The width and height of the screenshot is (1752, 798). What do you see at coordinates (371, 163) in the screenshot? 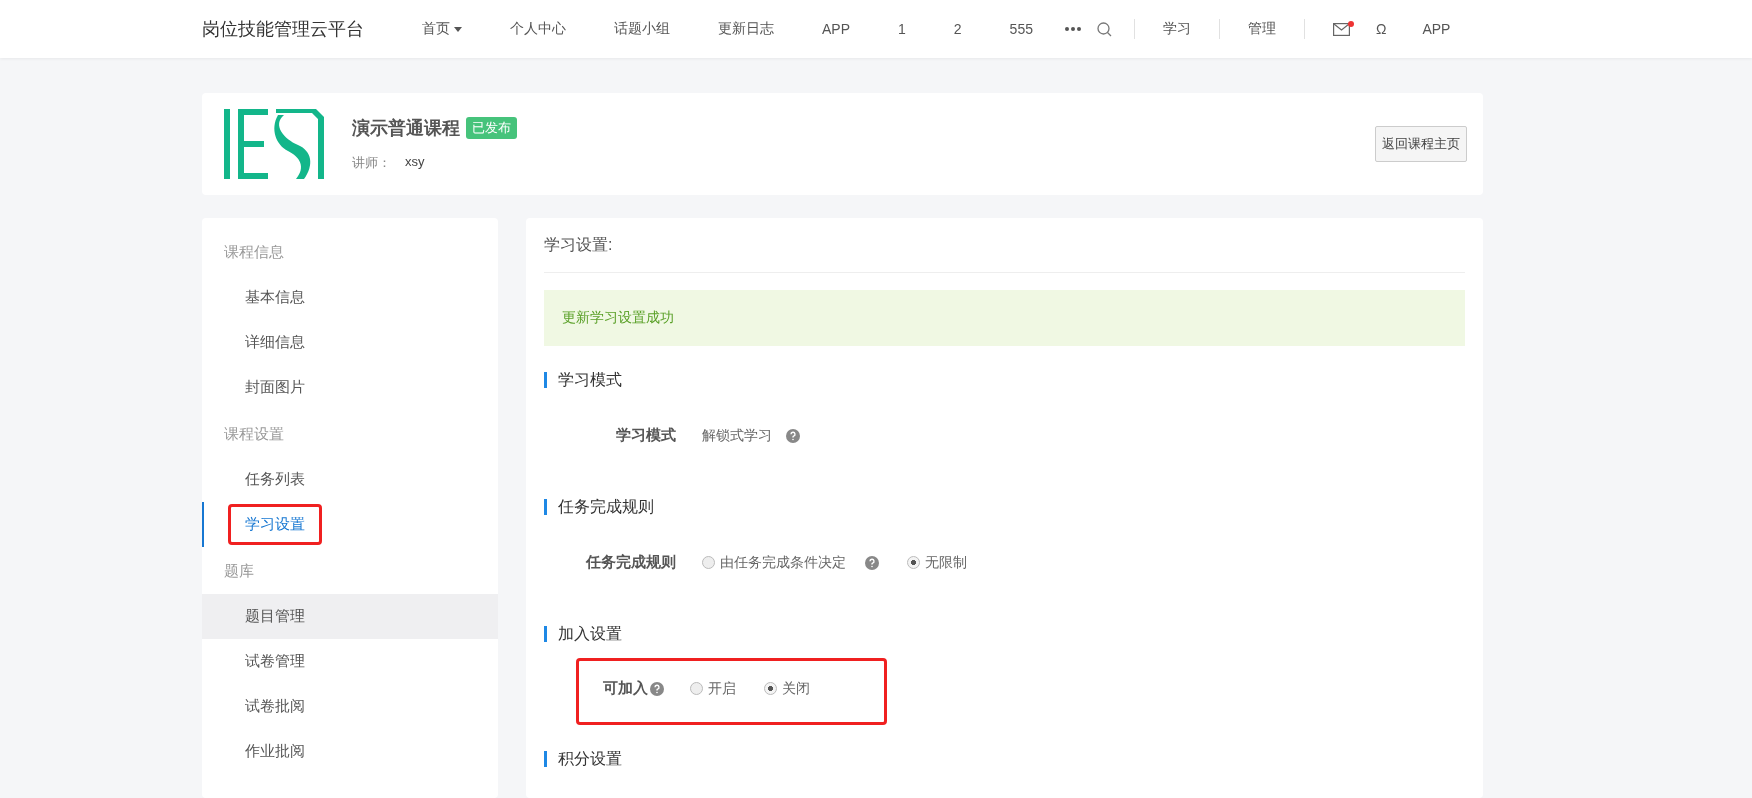
I see `teacher-label: 讲师：` at bounding box center [371, 163].